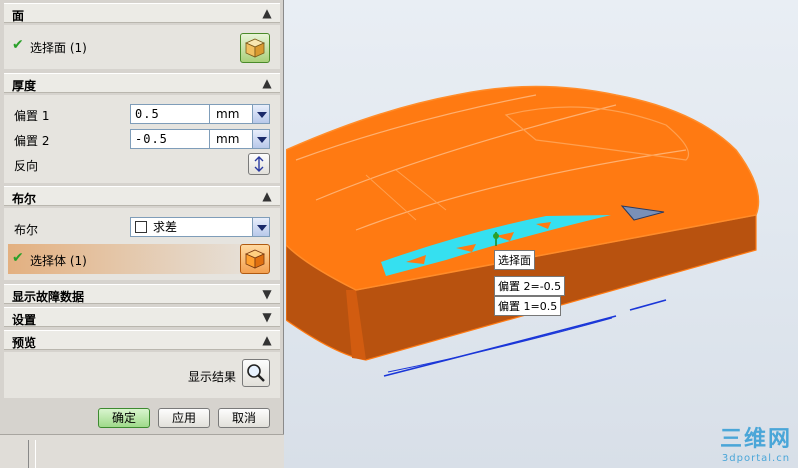 The height and width of the screenshot is (468, 798). What do you see at coordinates (32, 454) in the screenshot?
I see `panel-divider` at bounding box center [32, 454].